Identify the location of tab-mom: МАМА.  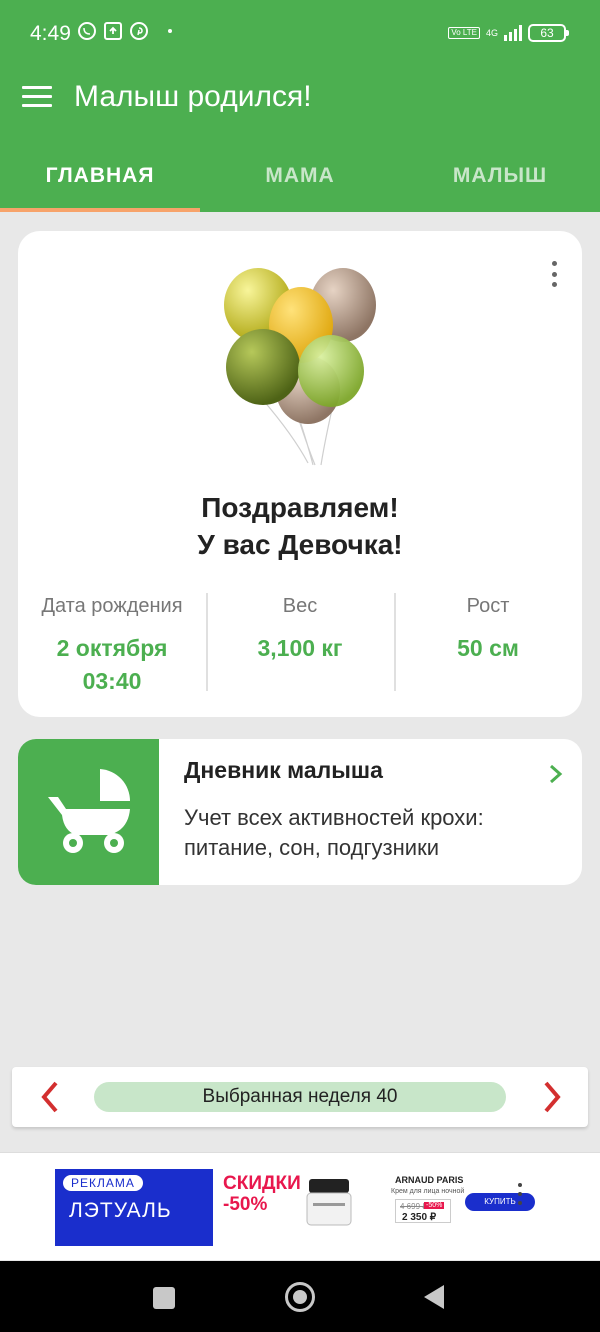
(300, 171).